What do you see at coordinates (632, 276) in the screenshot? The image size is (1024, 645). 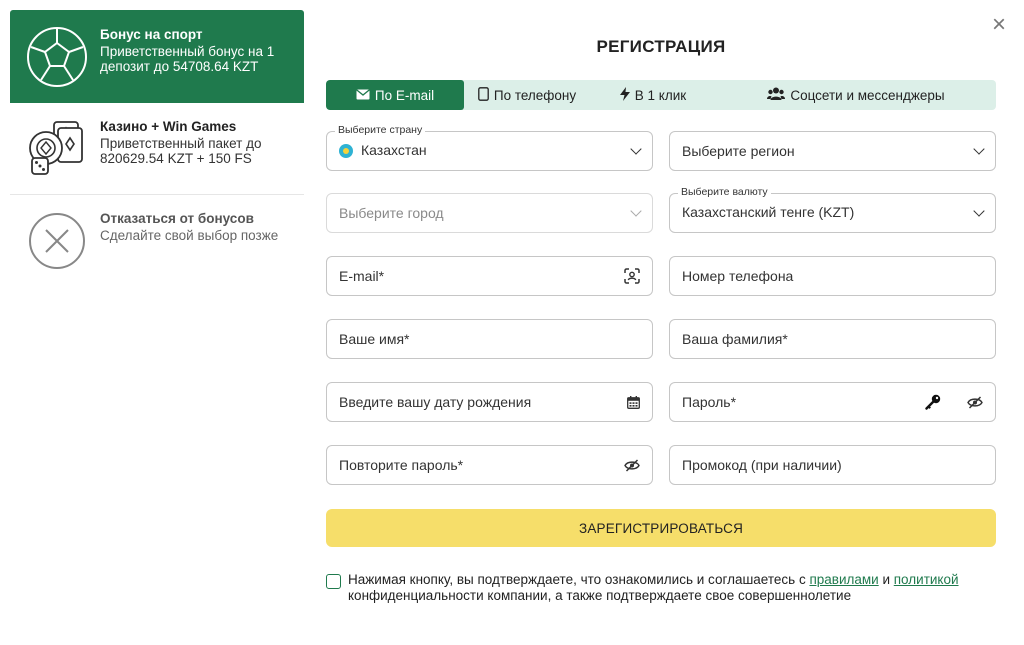 I see `face-scan-icon` at bounding box center [632, 276].